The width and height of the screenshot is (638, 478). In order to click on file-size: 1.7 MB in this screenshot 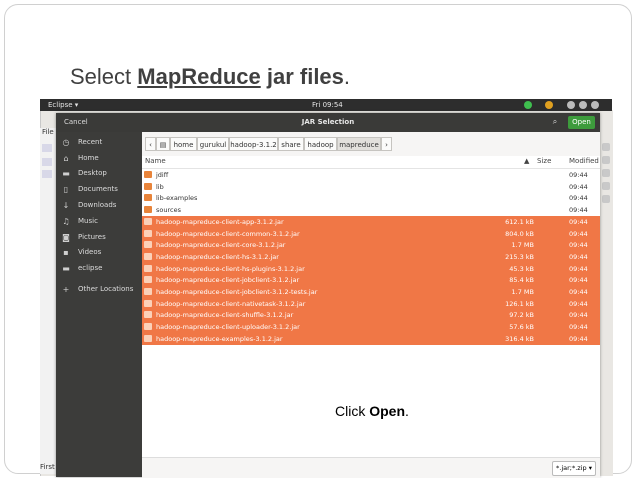, I will do `click(522, 245)`.